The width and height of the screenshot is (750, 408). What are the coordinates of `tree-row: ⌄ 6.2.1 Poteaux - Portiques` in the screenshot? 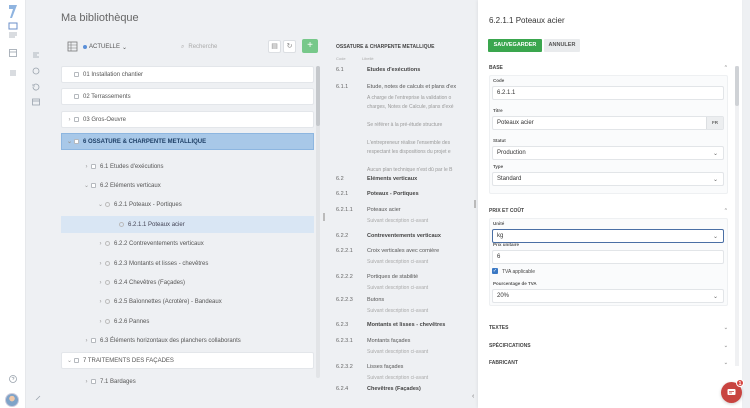 It's located at (187, 204).